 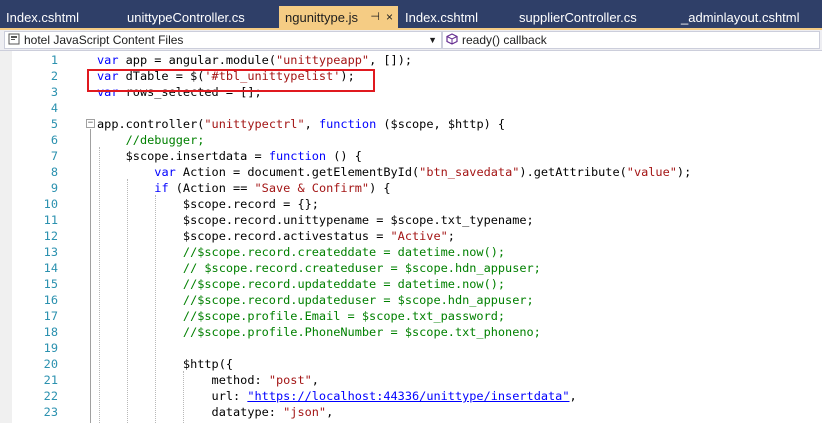 What do you see at coordinates (208, 380) in the screenshot?
I see `code-text: method: "post",` at bounding box center [208, 380].